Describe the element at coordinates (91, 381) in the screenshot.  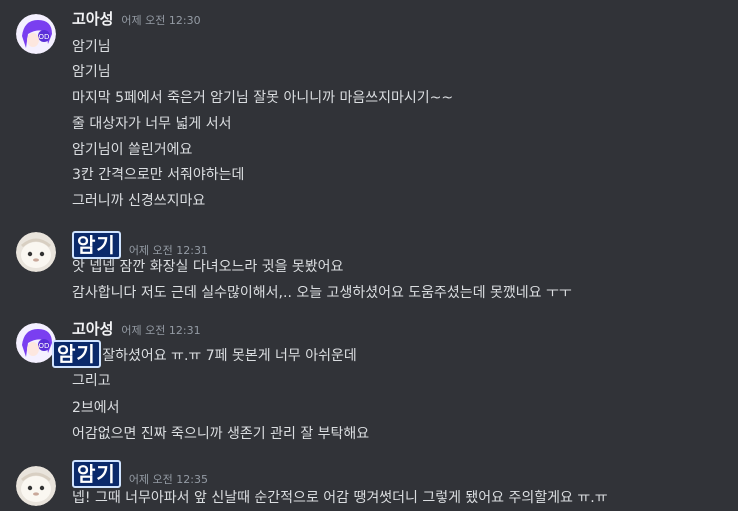
I see `message-line: 그리고` at that location.